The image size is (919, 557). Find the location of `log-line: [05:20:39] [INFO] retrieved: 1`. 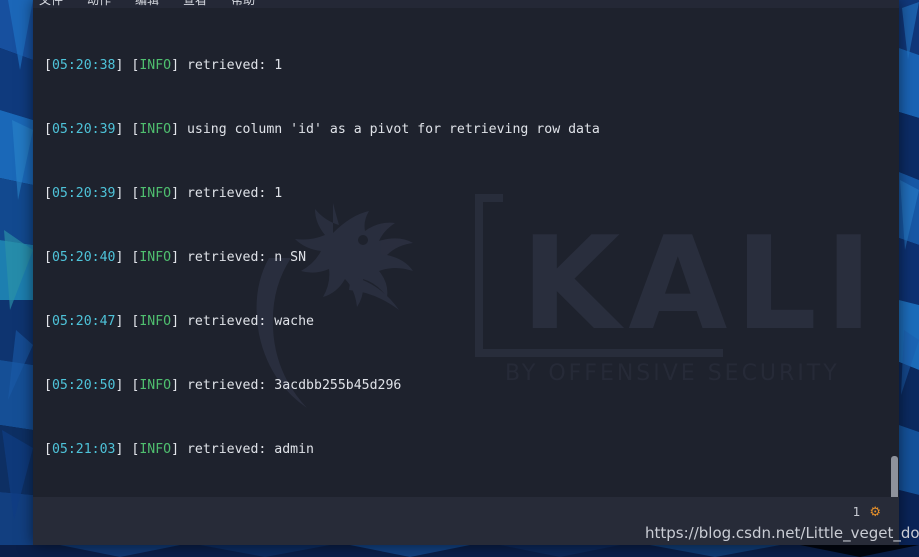

log-line: [05:20:39] [INFO] retrieved: 1 is located at coordinates (163, 193).